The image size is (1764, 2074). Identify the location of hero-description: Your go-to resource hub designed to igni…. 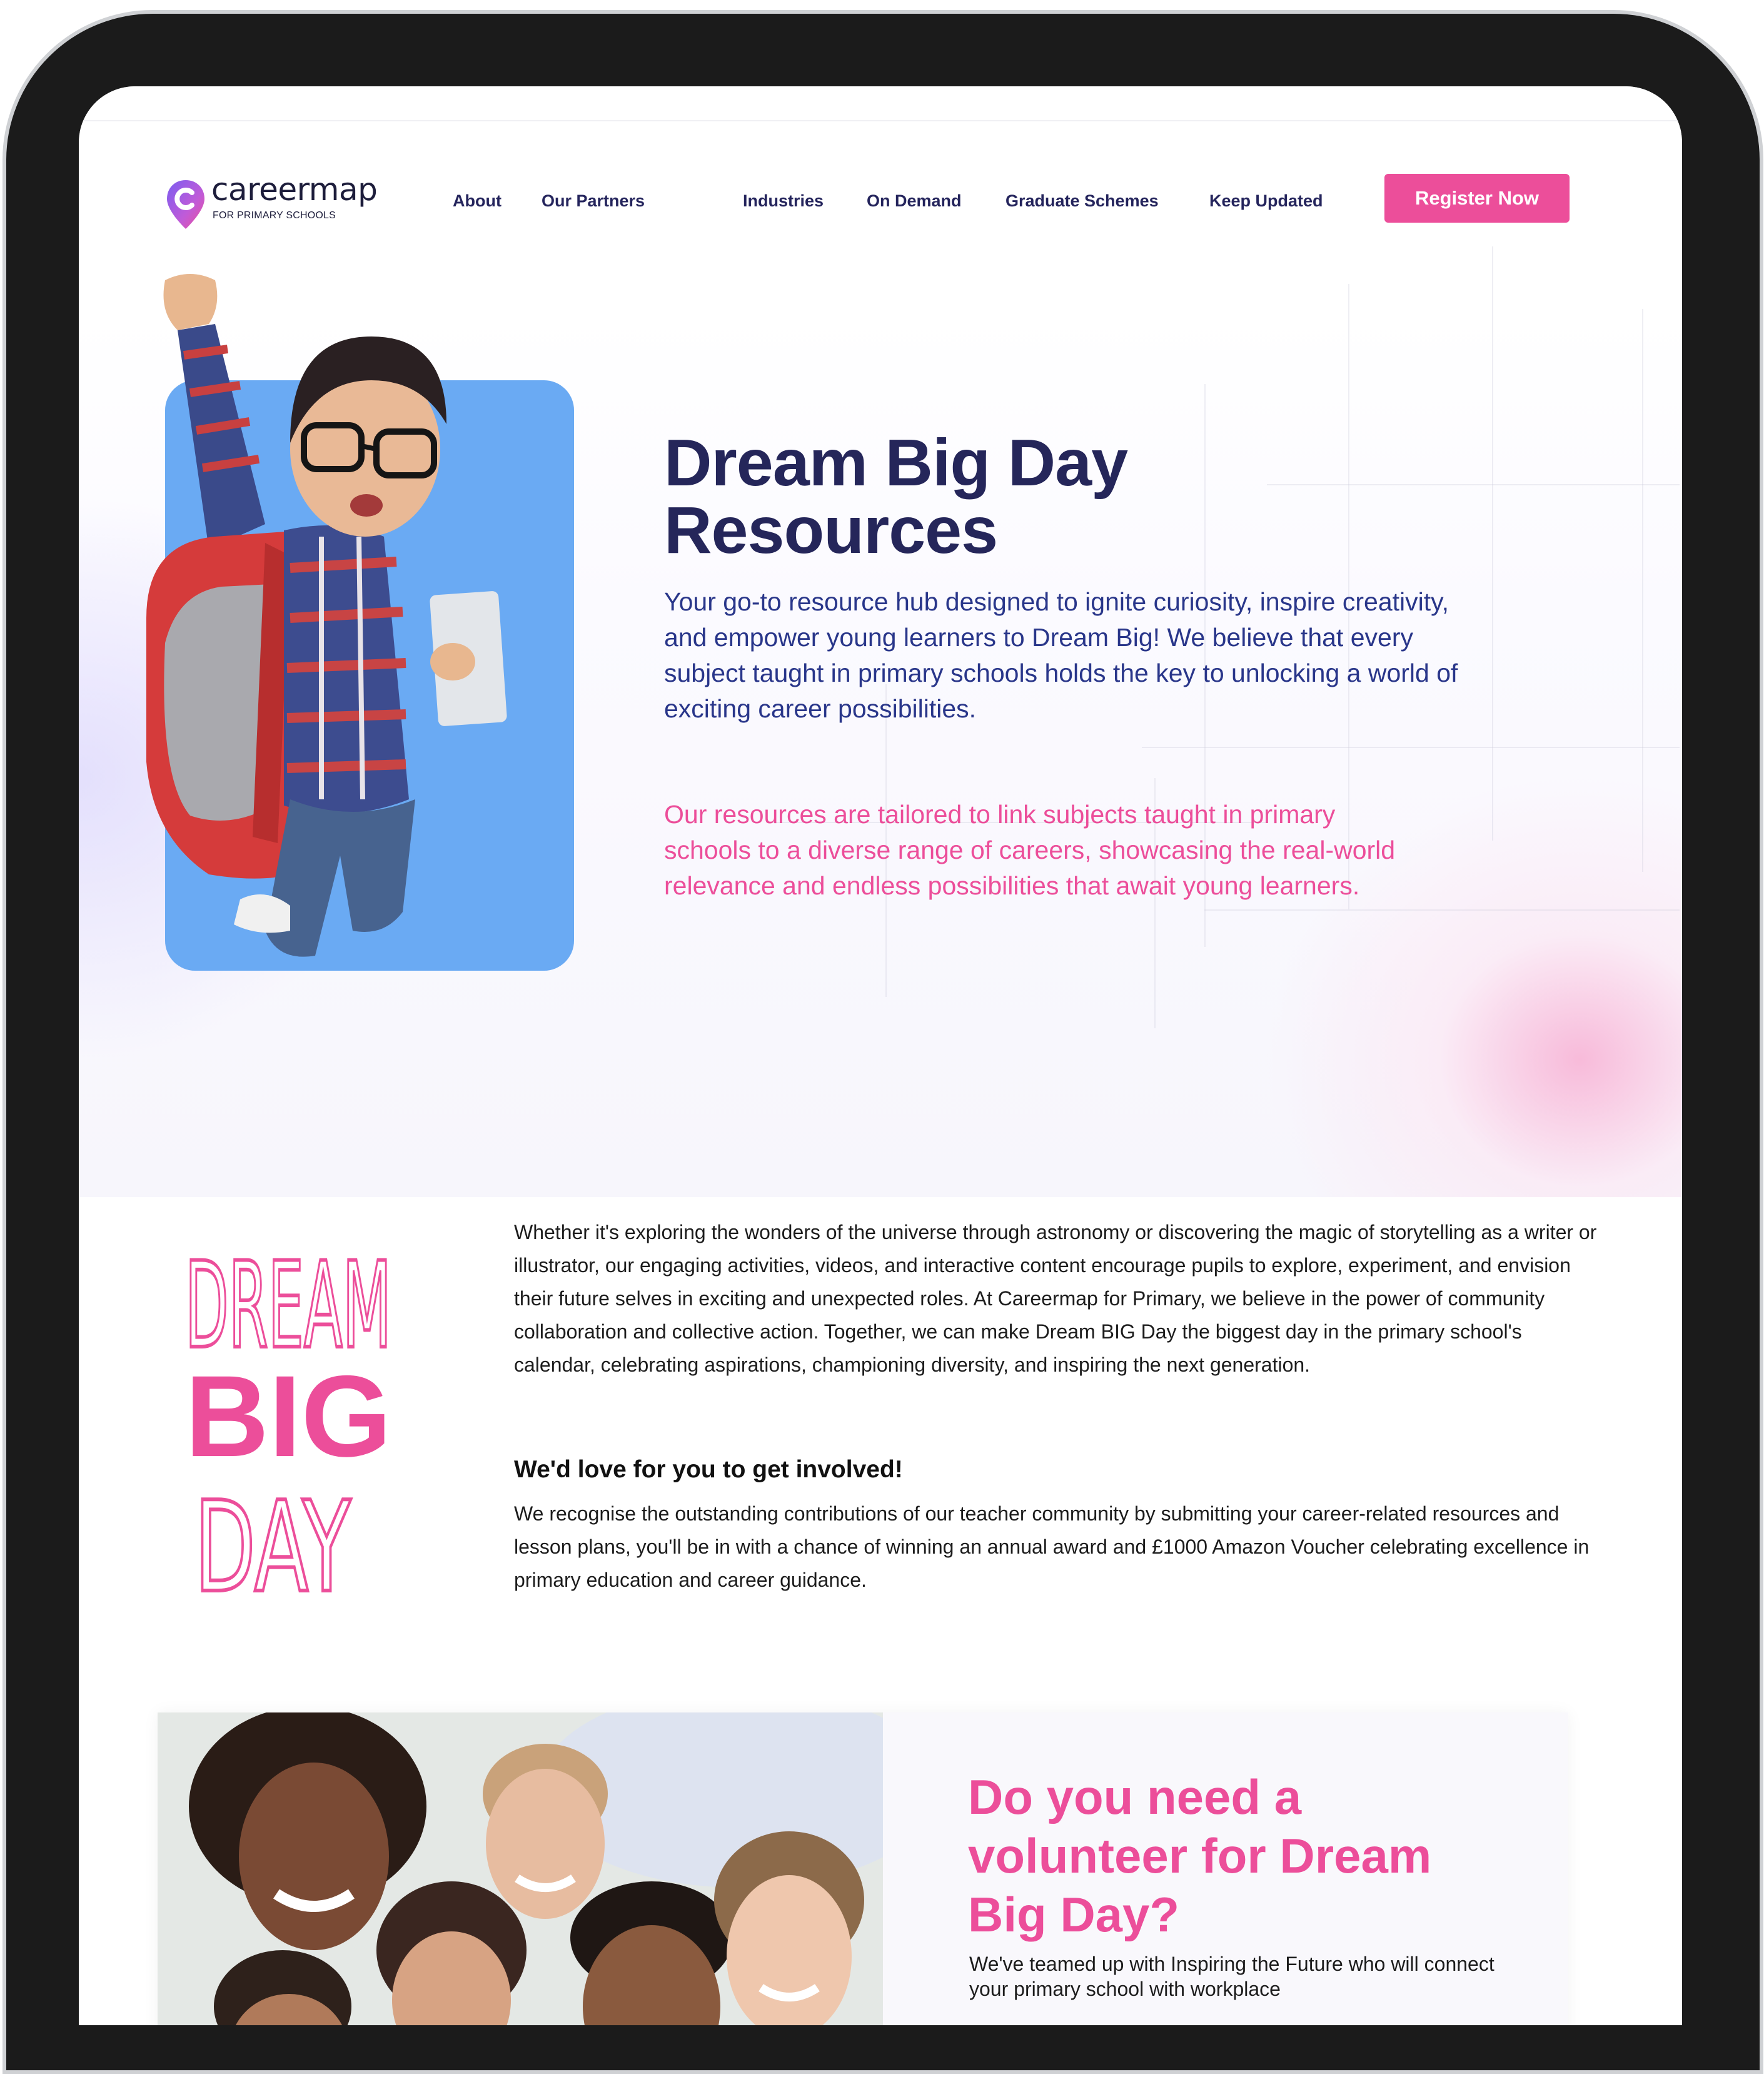
(1061, 655).